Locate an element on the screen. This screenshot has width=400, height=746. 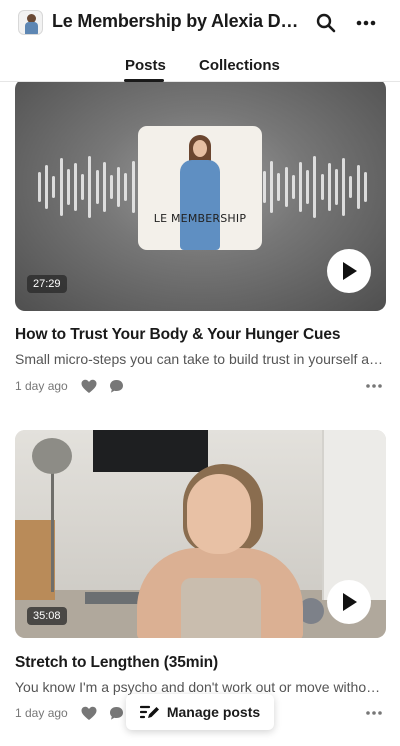
page-title: Le Membership by Alexia Degremont is located at coordinates (178, 21).